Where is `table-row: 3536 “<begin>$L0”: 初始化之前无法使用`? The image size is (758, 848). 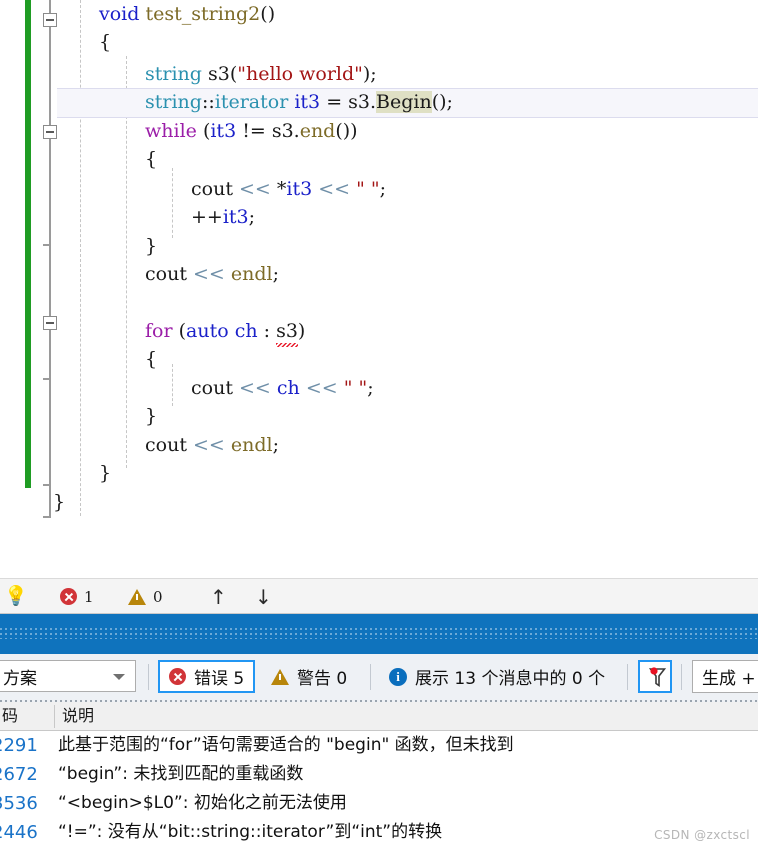 table-row: 3536 “<begin>$L0”: 初始化之前无法使用 is located at coordinates (379, 803).